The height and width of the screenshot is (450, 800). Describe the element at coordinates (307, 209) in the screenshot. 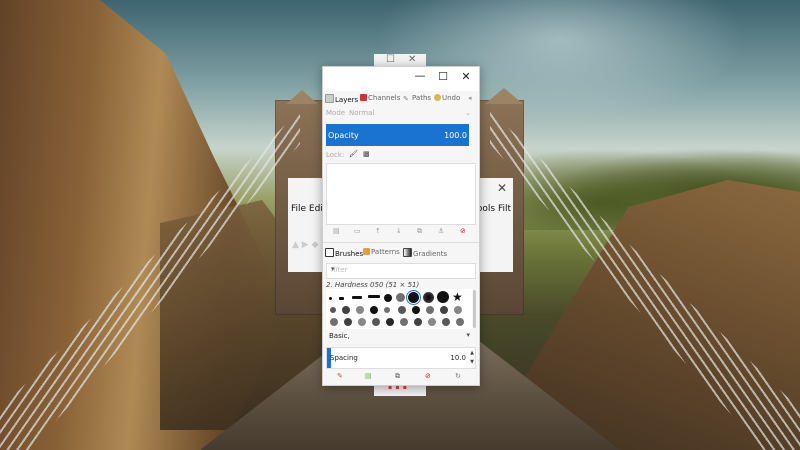

I see `menubar-left: File Edi` at that location.